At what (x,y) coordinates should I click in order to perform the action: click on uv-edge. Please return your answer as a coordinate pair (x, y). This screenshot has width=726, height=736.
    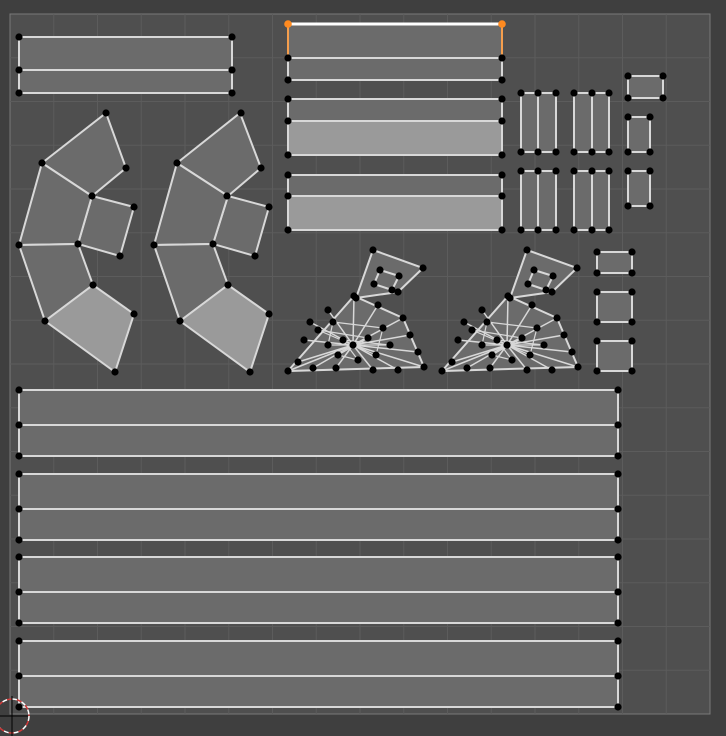
    Looking at the image, I should click on (507, 320).